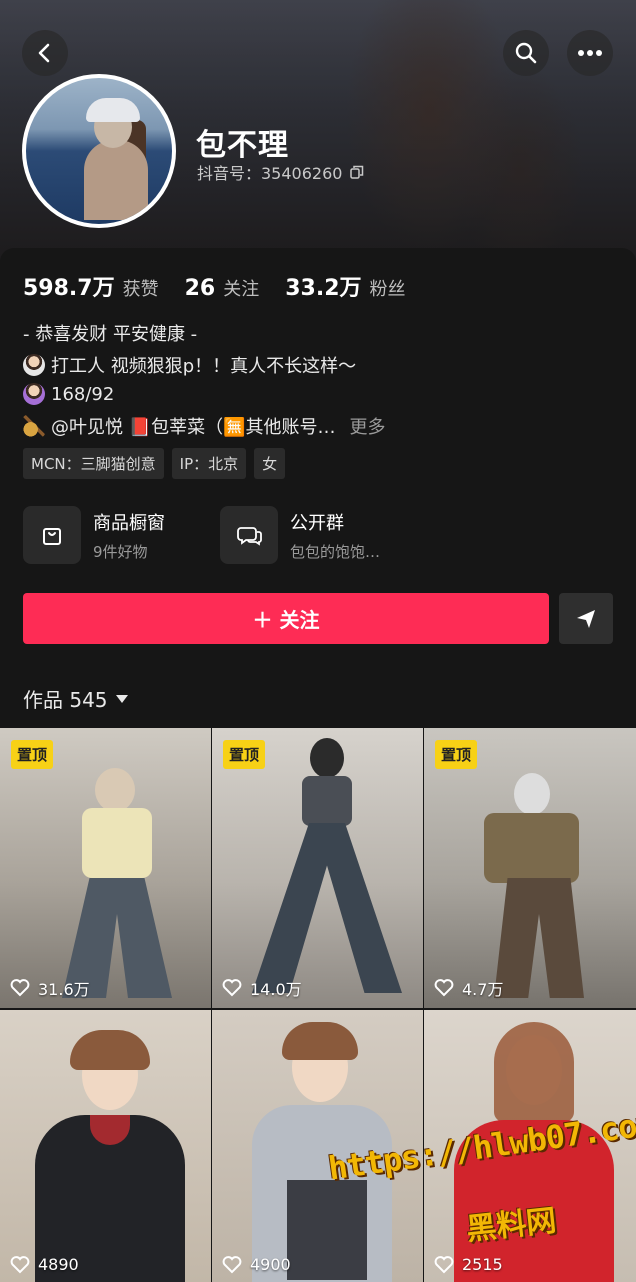 Image resolution: width=636 pixels, height=1282 pixels. I want to click on search-icon, so click(526, 53).